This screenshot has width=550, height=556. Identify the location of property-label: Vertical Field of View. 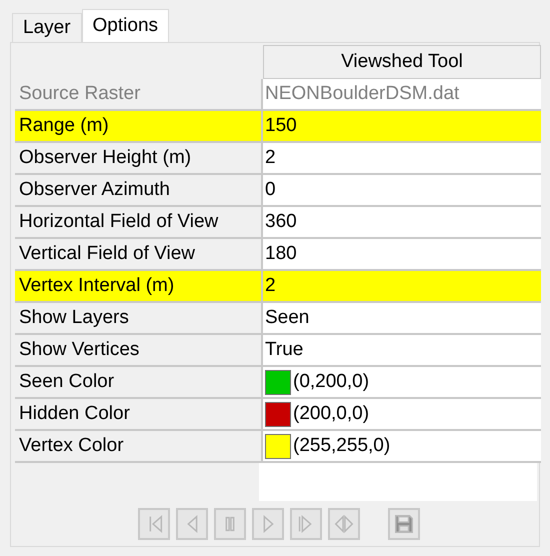
(139, 255).